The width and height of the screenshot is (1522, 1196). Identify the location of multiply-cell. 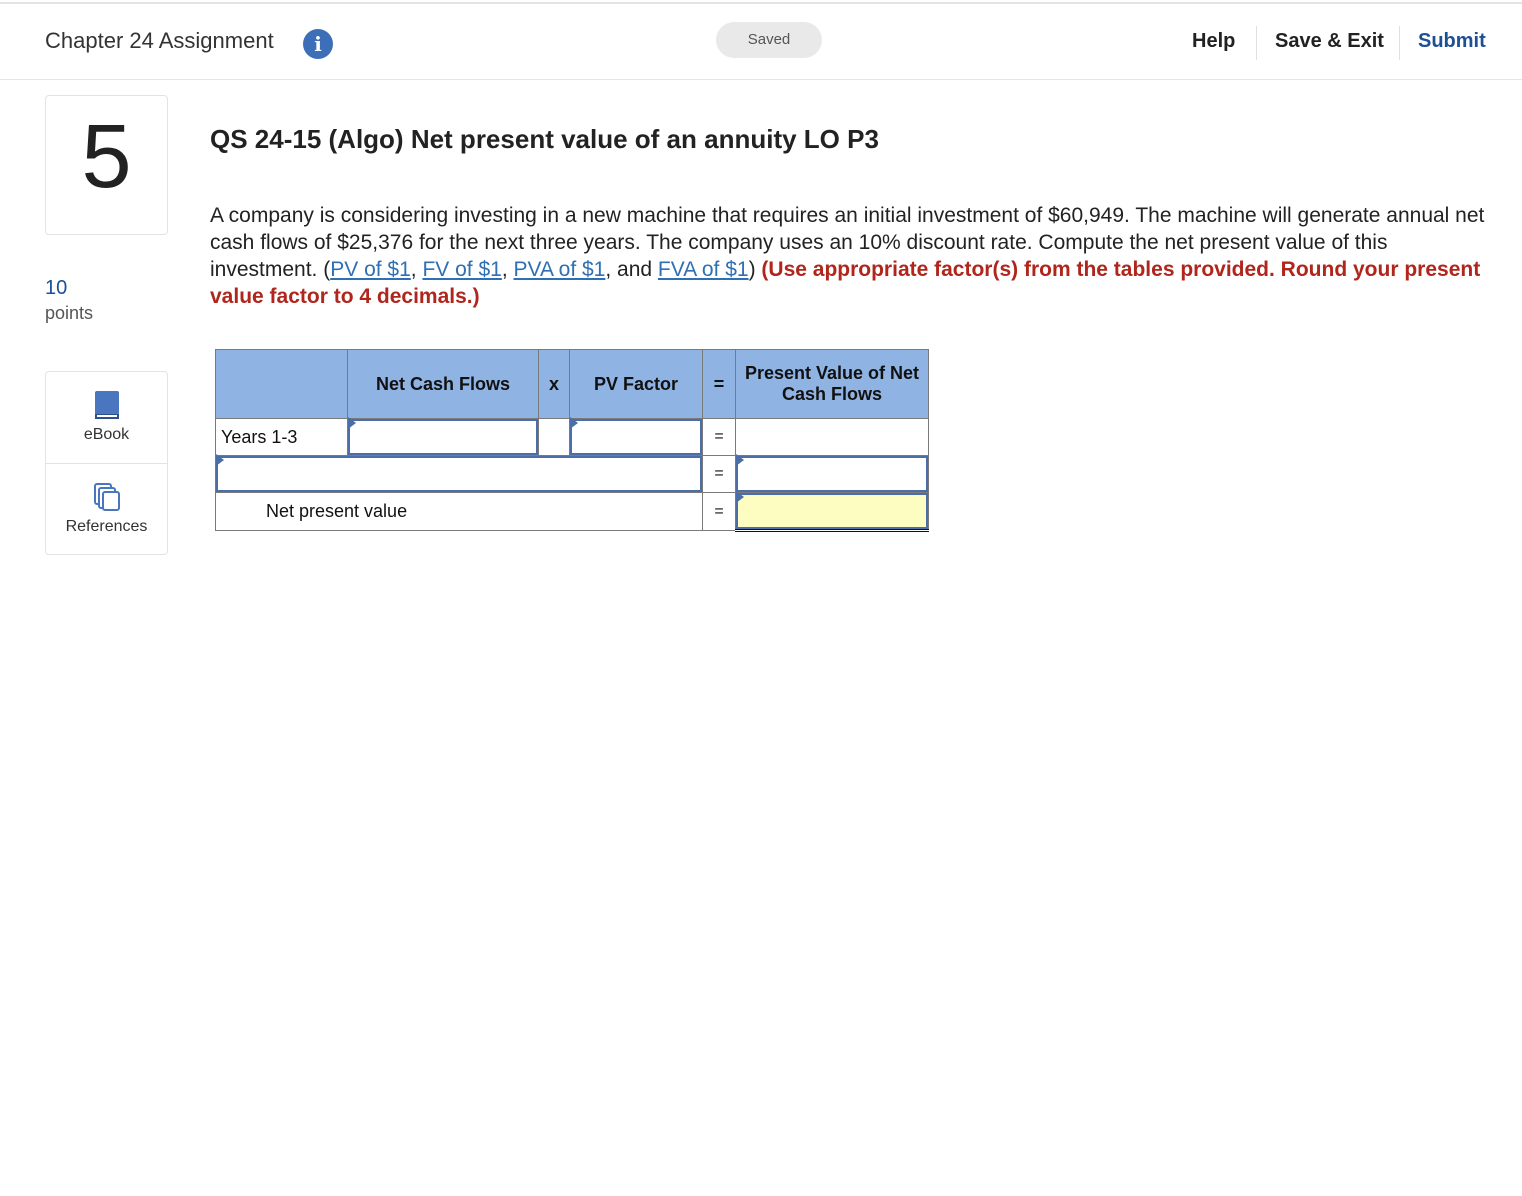
(554, 437).